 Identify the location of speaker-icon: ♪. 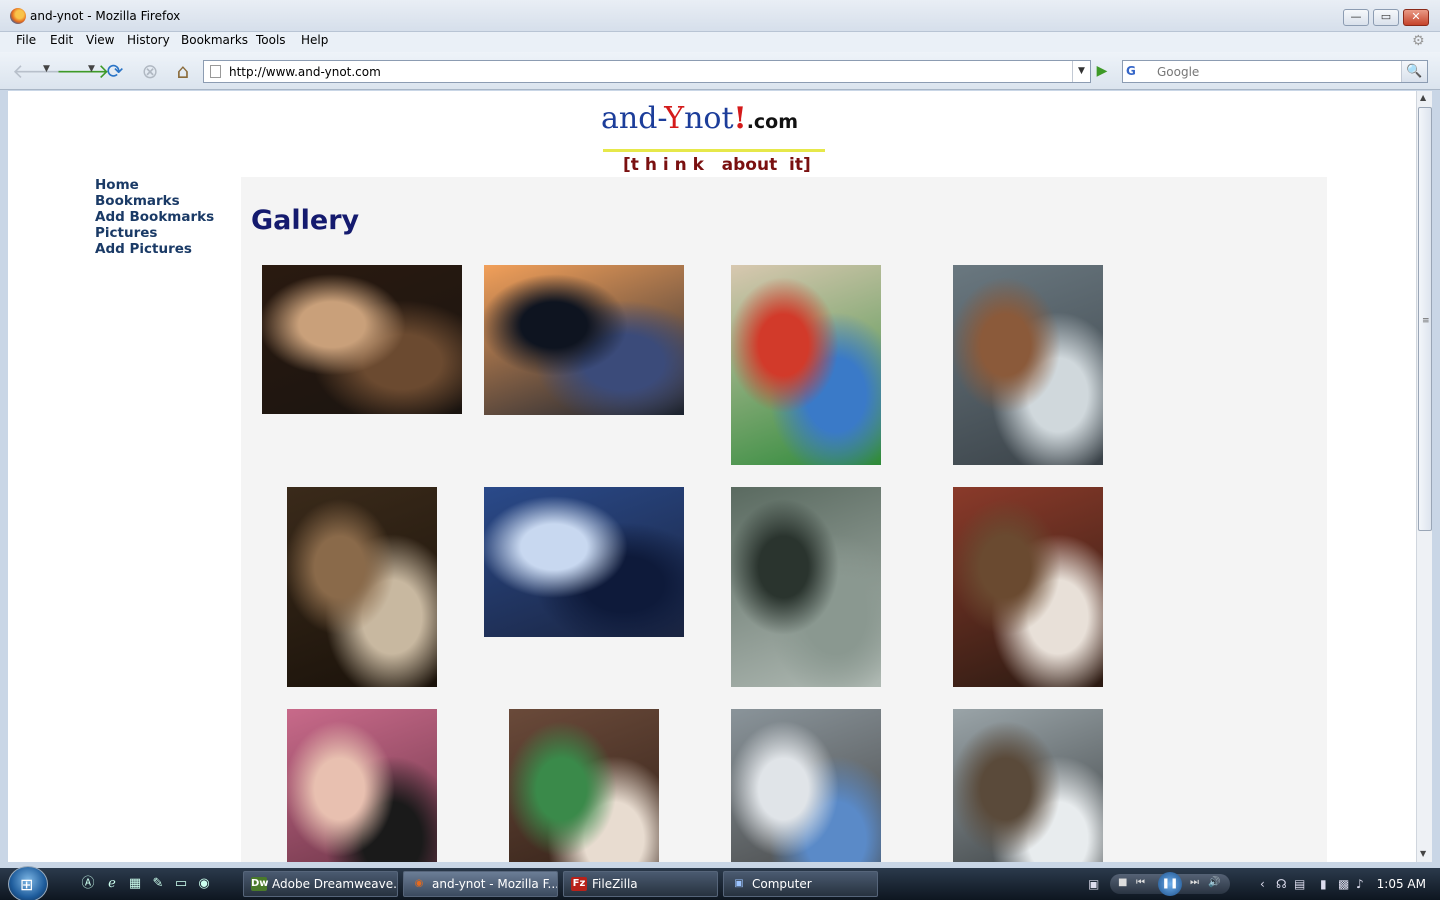
(1360, 884).